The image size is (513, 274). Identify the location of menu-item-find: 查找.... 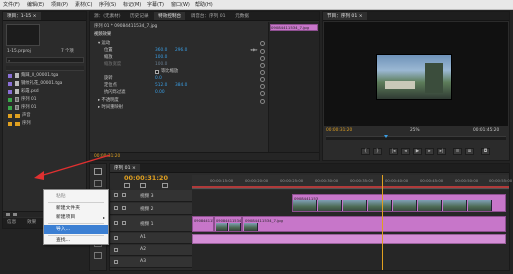
(76, 240).